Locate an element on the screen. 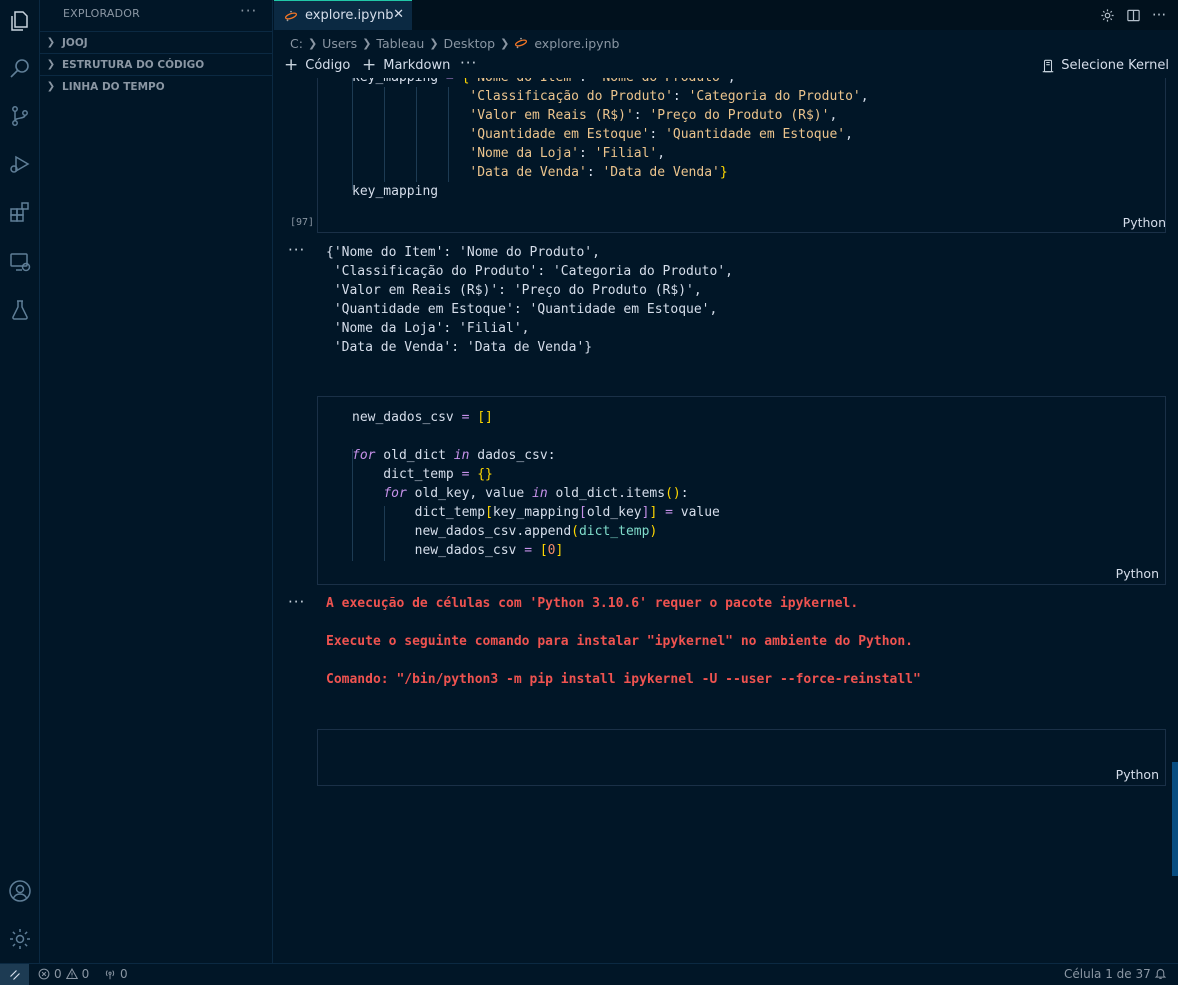 Image resolution: width=1178 pixels, height=985 pixels. explorer-icon is located at coordinates (20, 21).